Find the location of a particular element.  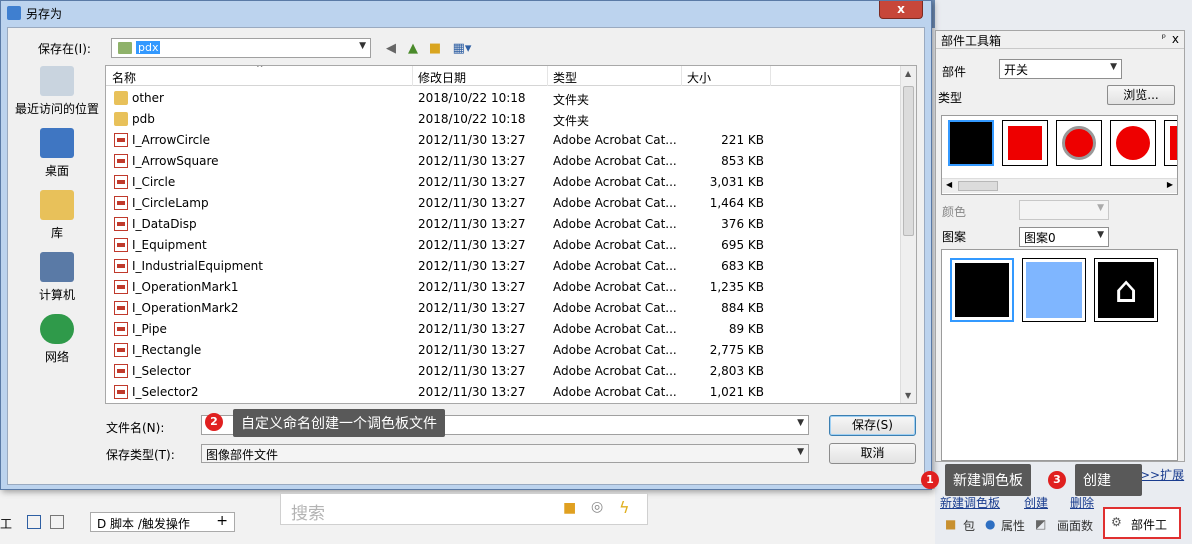

column-header-name: 名称 is located at coordinates (124, 77).